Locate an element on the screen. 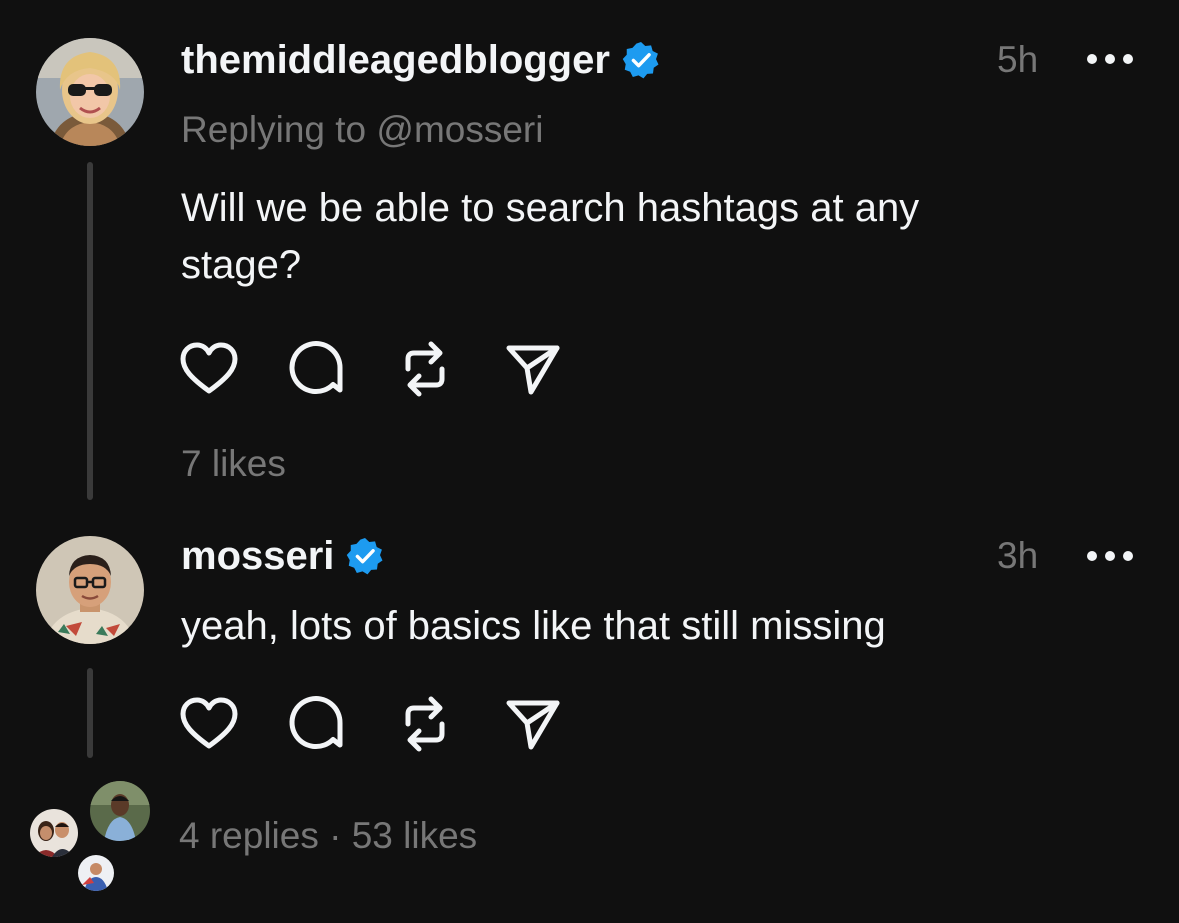 The width and height of the screenshot is (1179, 923). post-time: 3h is located at coordinates (1018, 555).